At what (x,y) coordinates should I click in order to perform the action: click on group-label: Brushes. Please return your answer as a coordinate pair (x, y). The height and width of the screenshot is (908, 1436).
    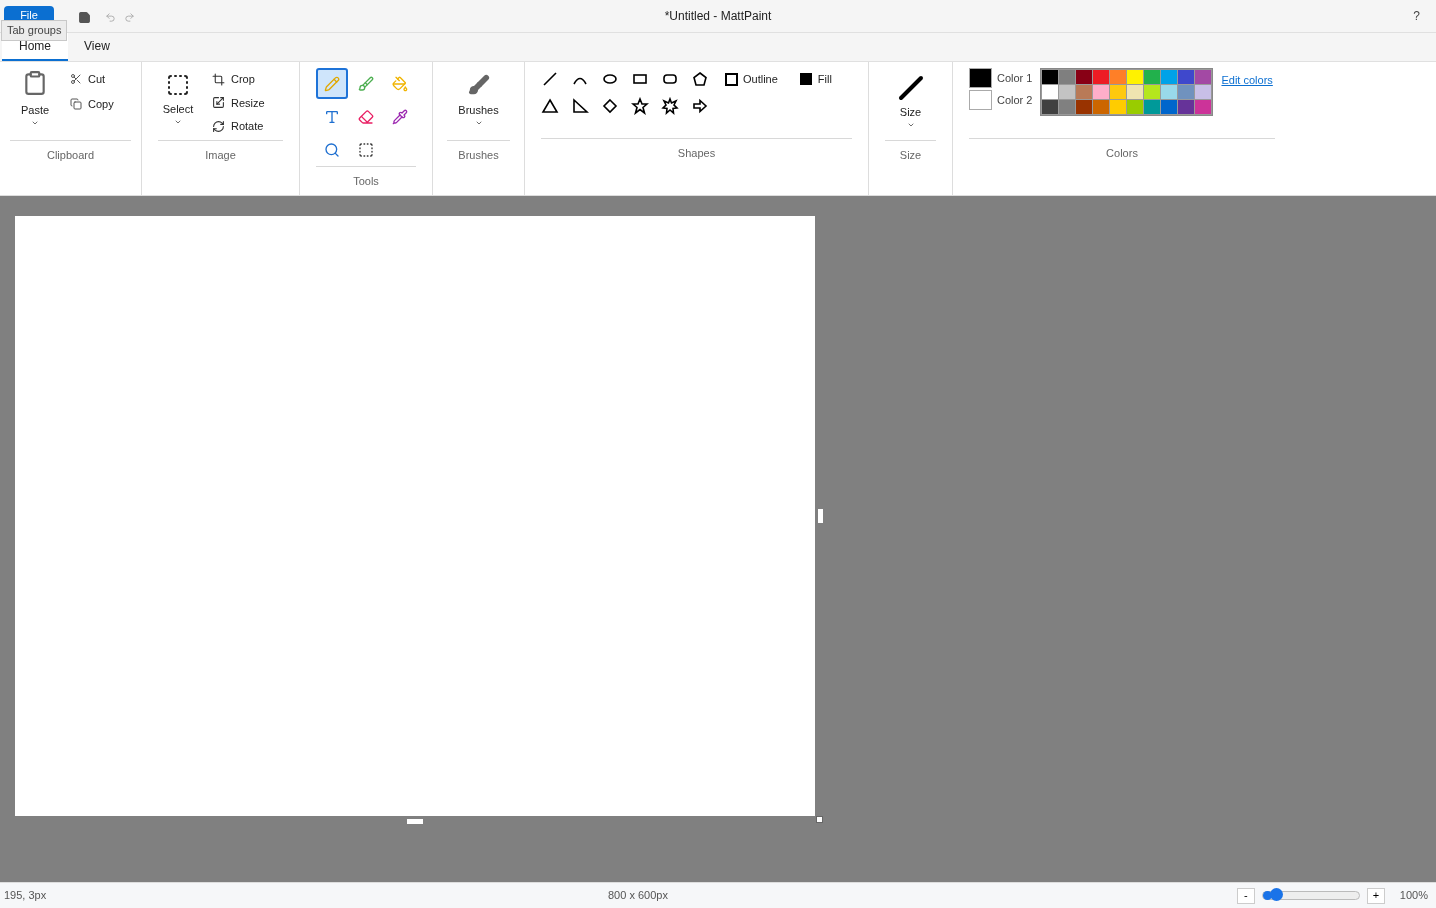
    Looking at the image, I should click on (478, 155).